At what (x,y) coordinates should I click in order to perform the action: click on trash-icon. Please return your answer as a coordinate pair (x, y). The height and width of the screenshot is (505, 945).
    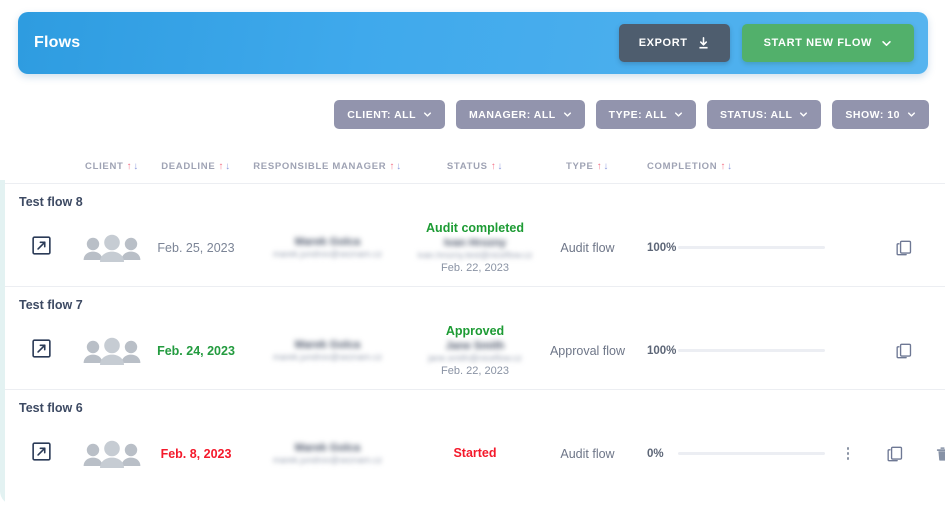
    Looking at the image, I should click on (932, 454).